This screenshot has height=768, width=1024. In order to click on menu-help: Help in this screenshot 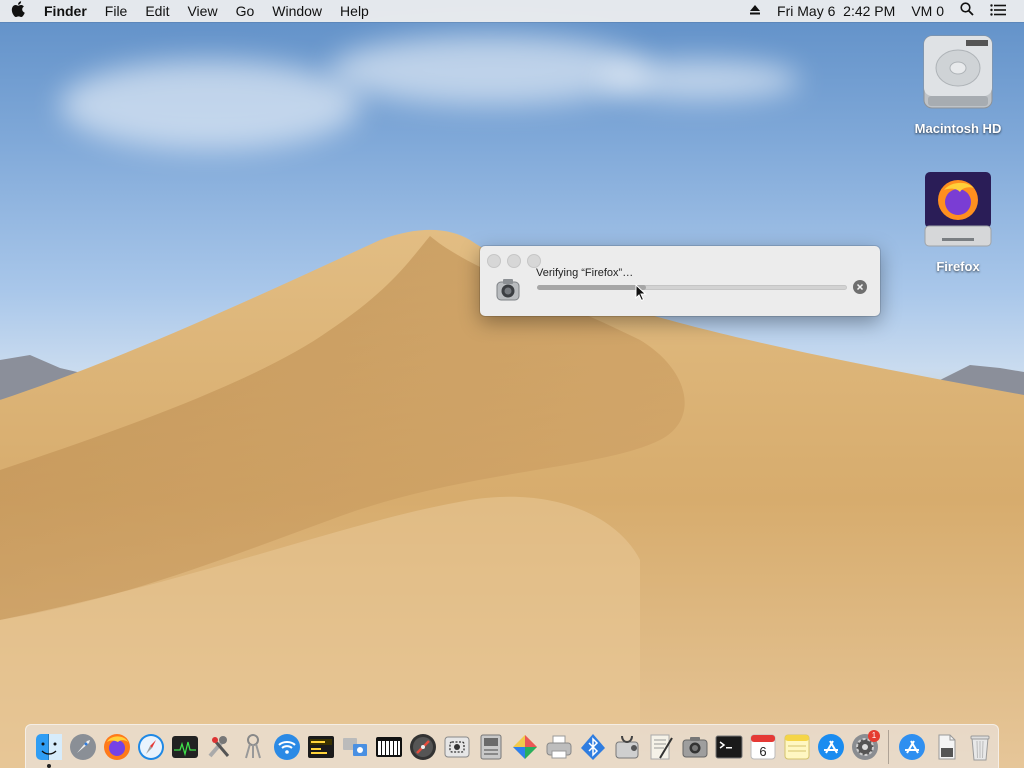, I will do `click(354, 11)`.